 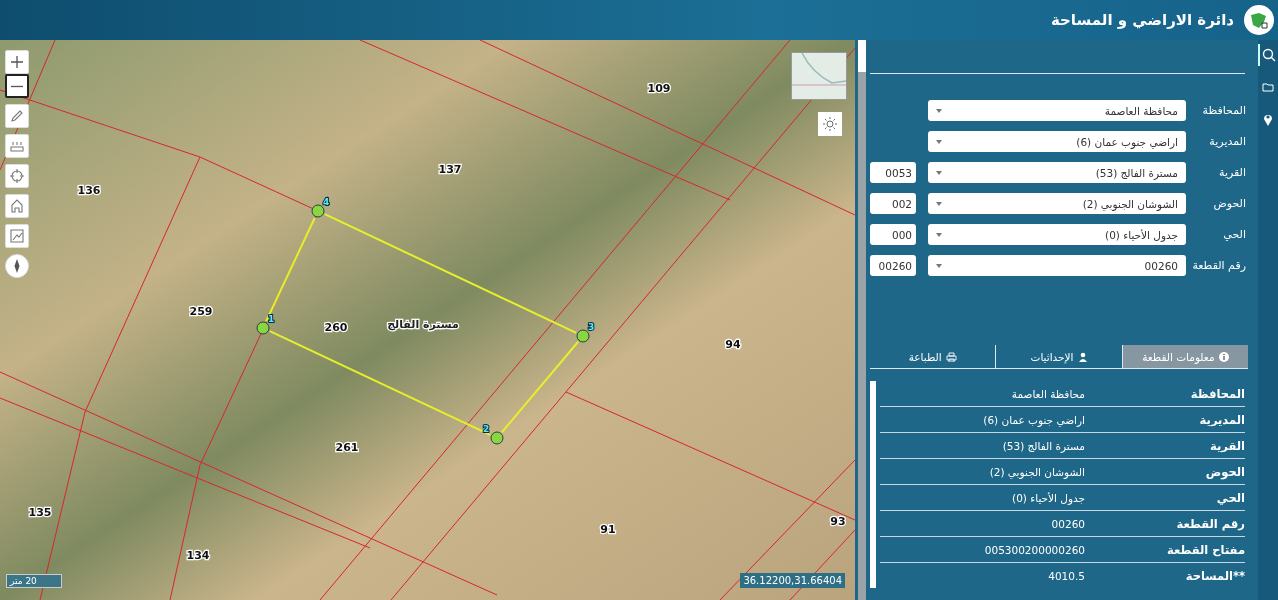 What do you see at coordinates (326, 202) in the screenshot?
I see `vertex-number: 4` at bounding box center [326, 202].